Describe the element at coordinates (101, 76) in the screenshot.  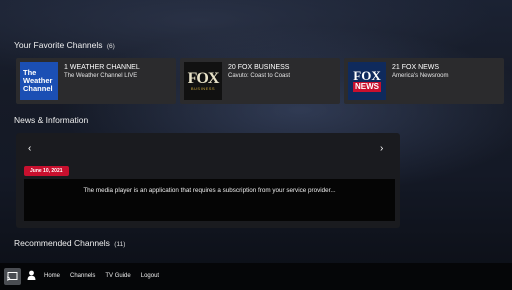
I see `channel-show: The Weather Channel LIVE` at that location.